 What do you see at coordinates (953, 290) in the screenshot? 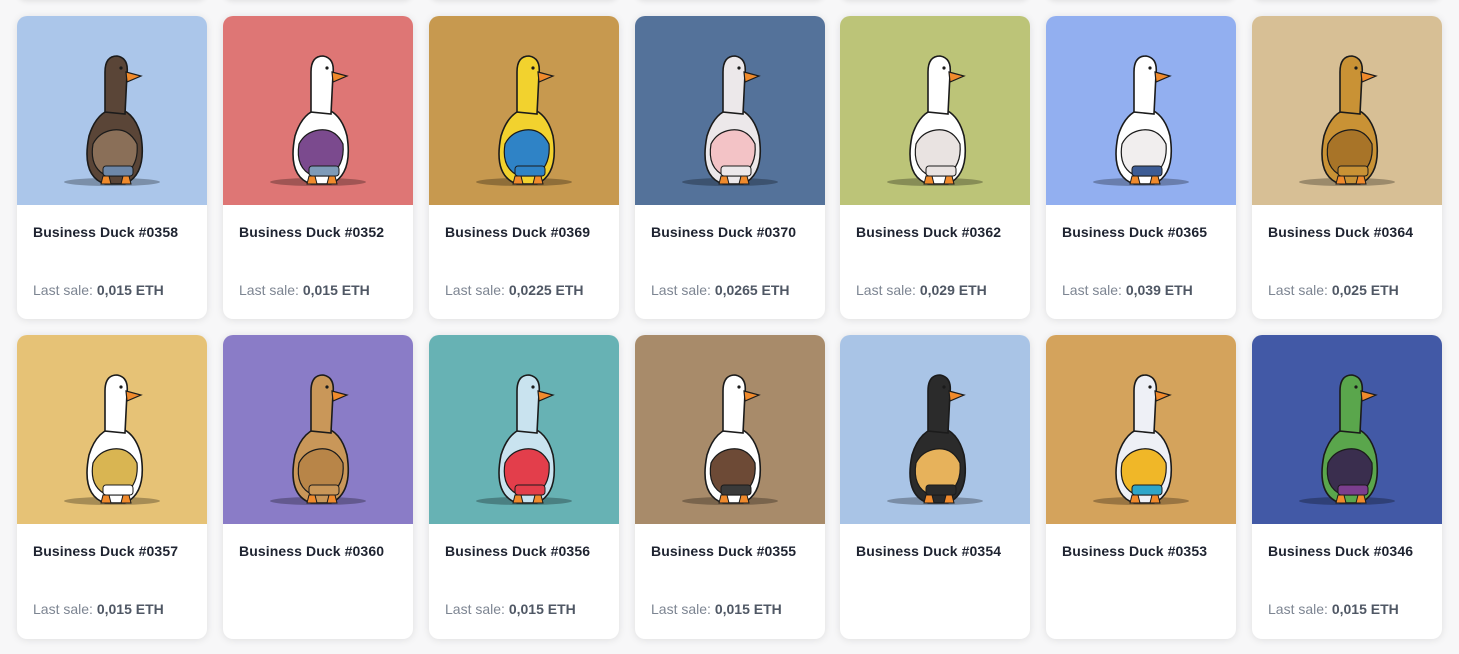
I see `last-sale-value: 0,029 ETH` at bounding box center [953, 290].